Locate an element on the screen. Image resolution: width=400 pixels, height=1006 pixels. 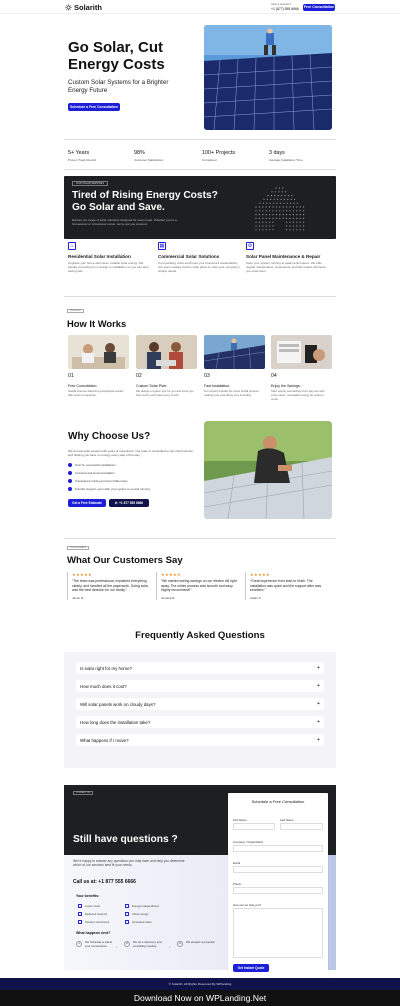
why-item-label: Transparent pricing and zero hidden fees is located at coordinates (101, 481).